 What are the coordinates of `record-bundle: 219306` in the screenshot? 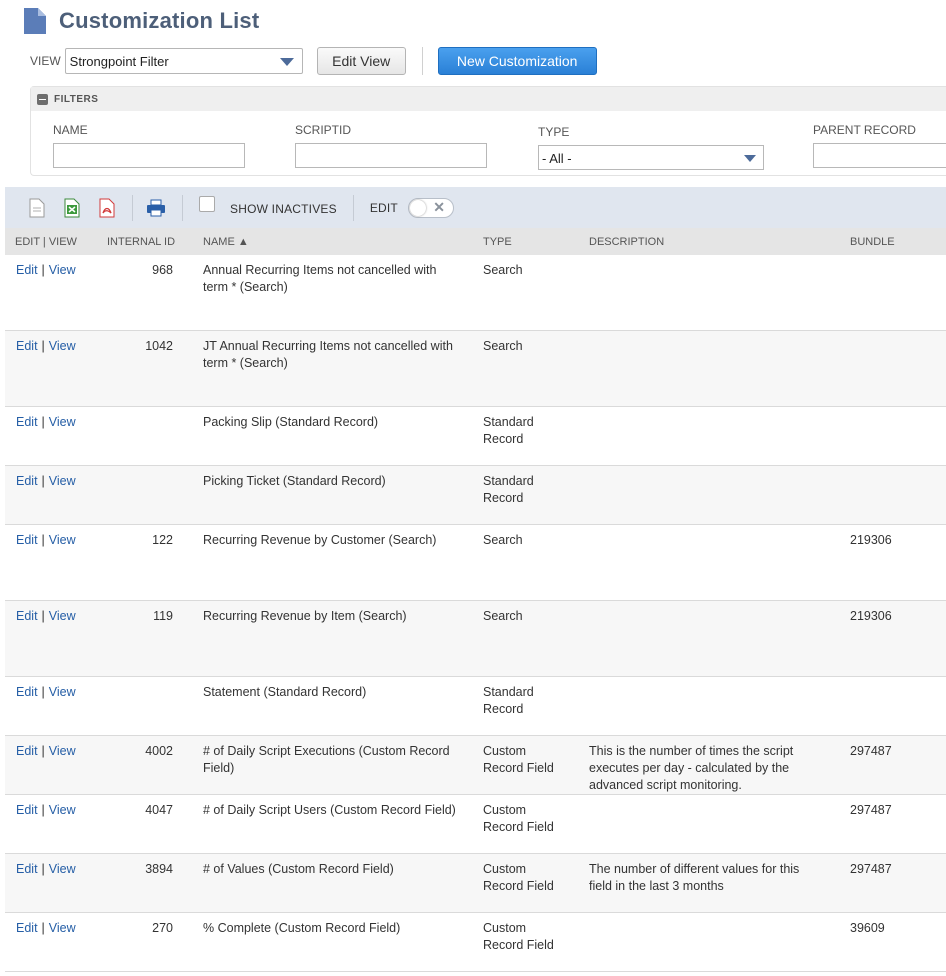 It's located at (871, 540).